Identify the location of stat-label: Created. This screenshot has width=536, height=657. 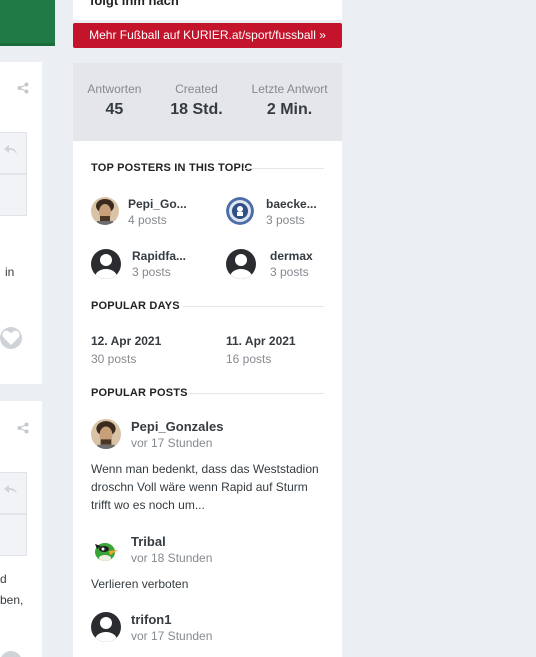
(196, 89).